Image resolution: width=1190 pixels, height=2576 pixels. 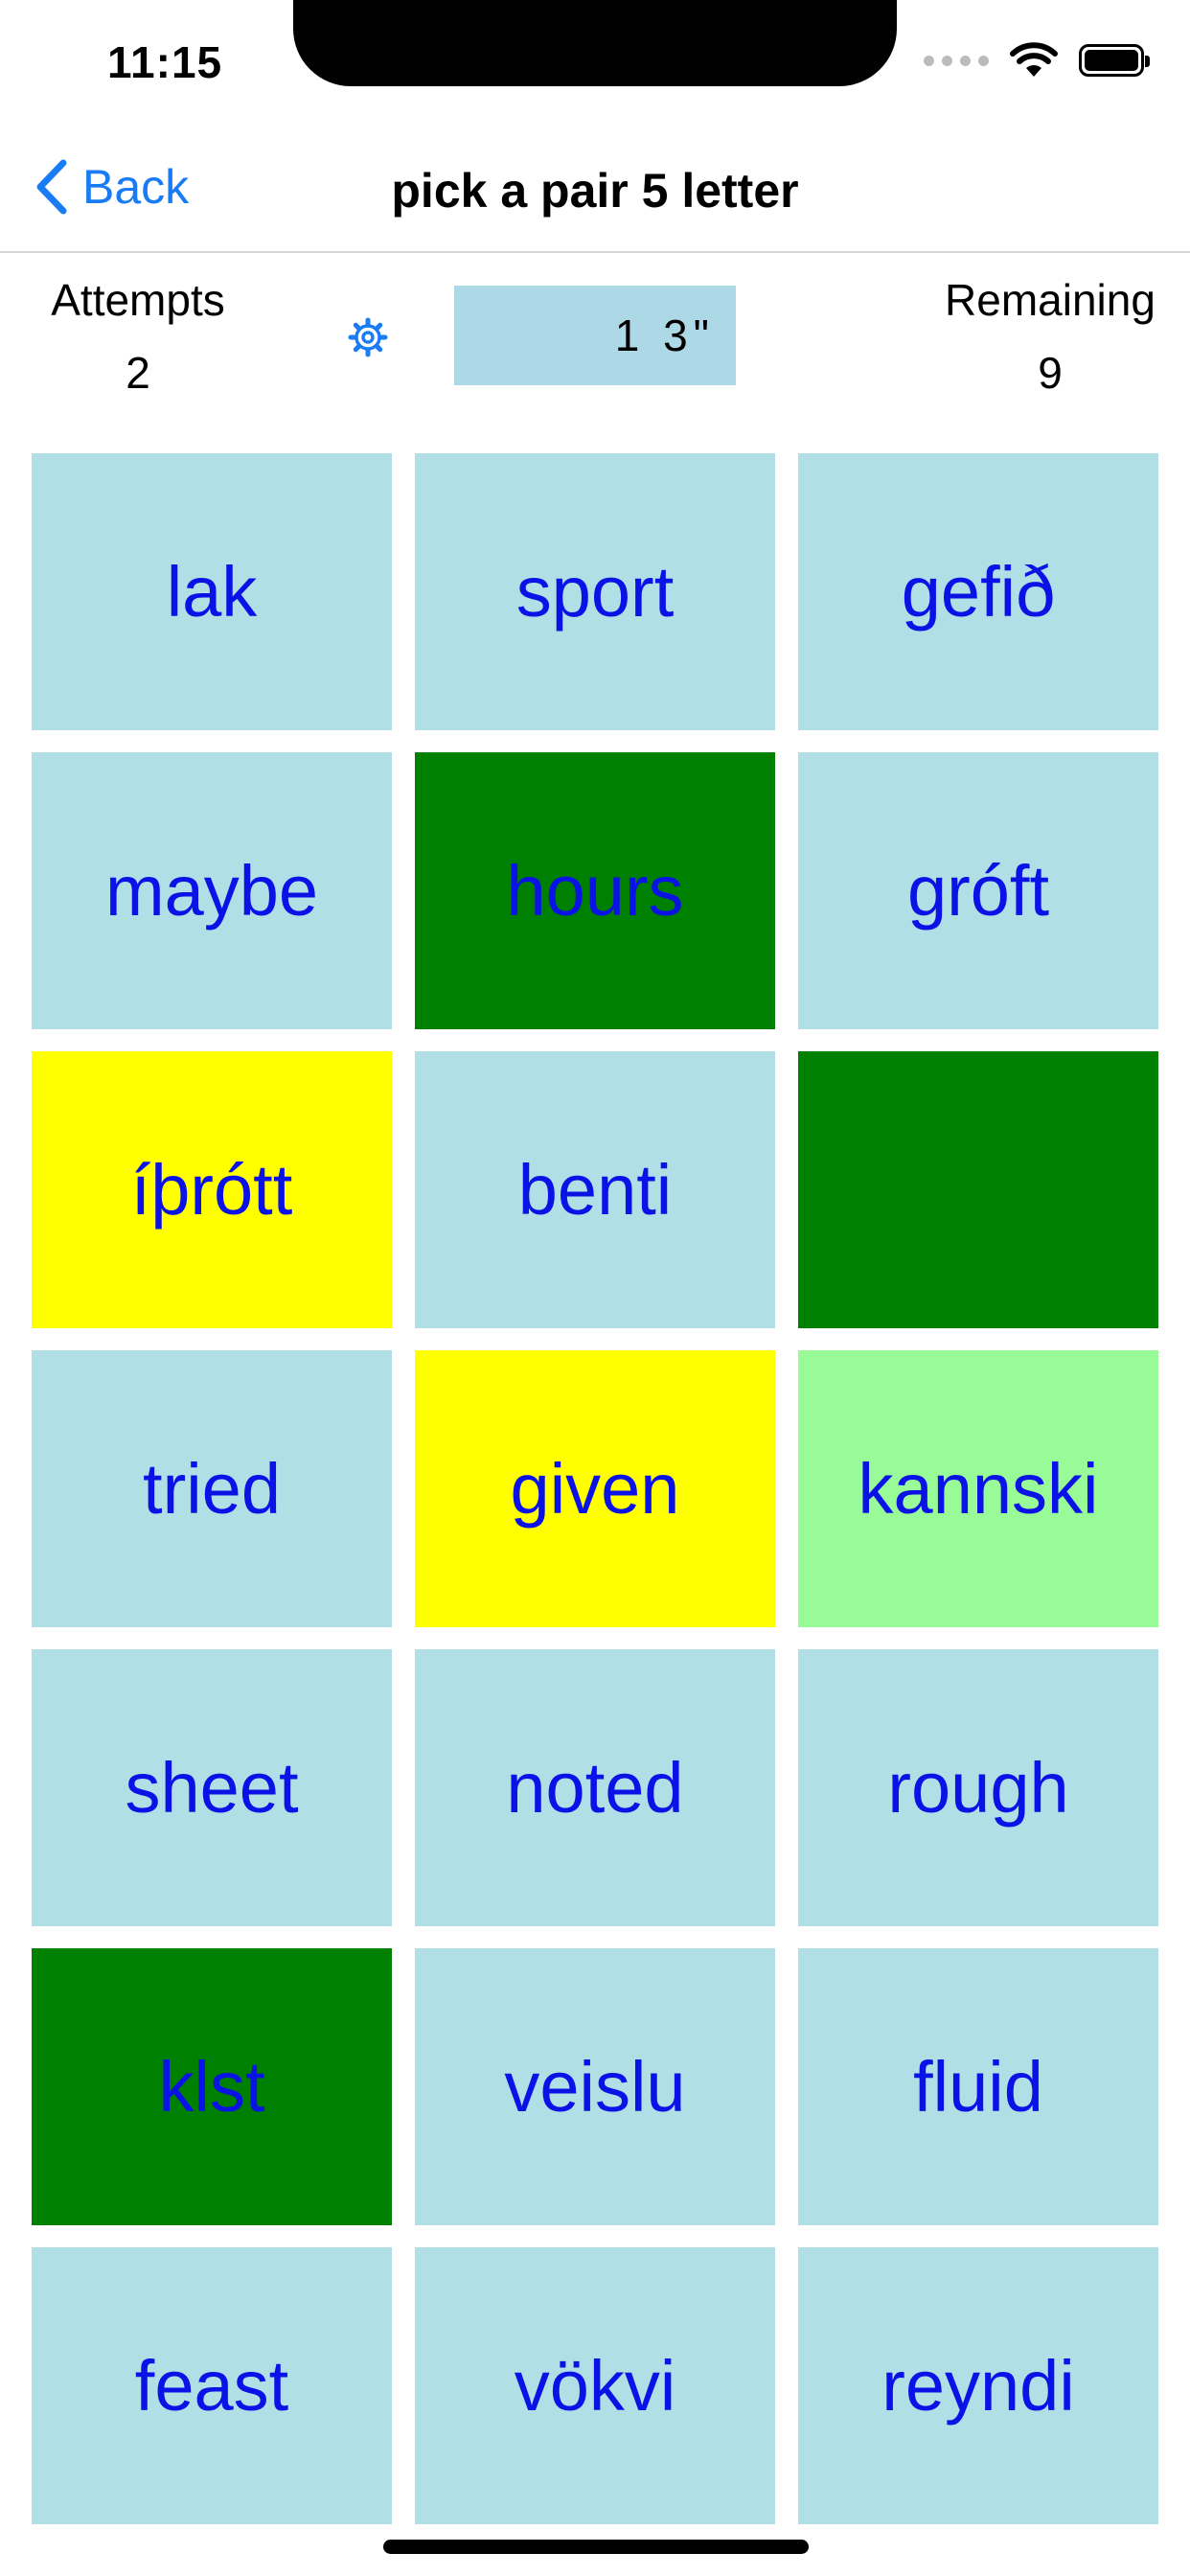 I want to click on page-title: pick a pair 5 letter, so click(x=595, y=191).